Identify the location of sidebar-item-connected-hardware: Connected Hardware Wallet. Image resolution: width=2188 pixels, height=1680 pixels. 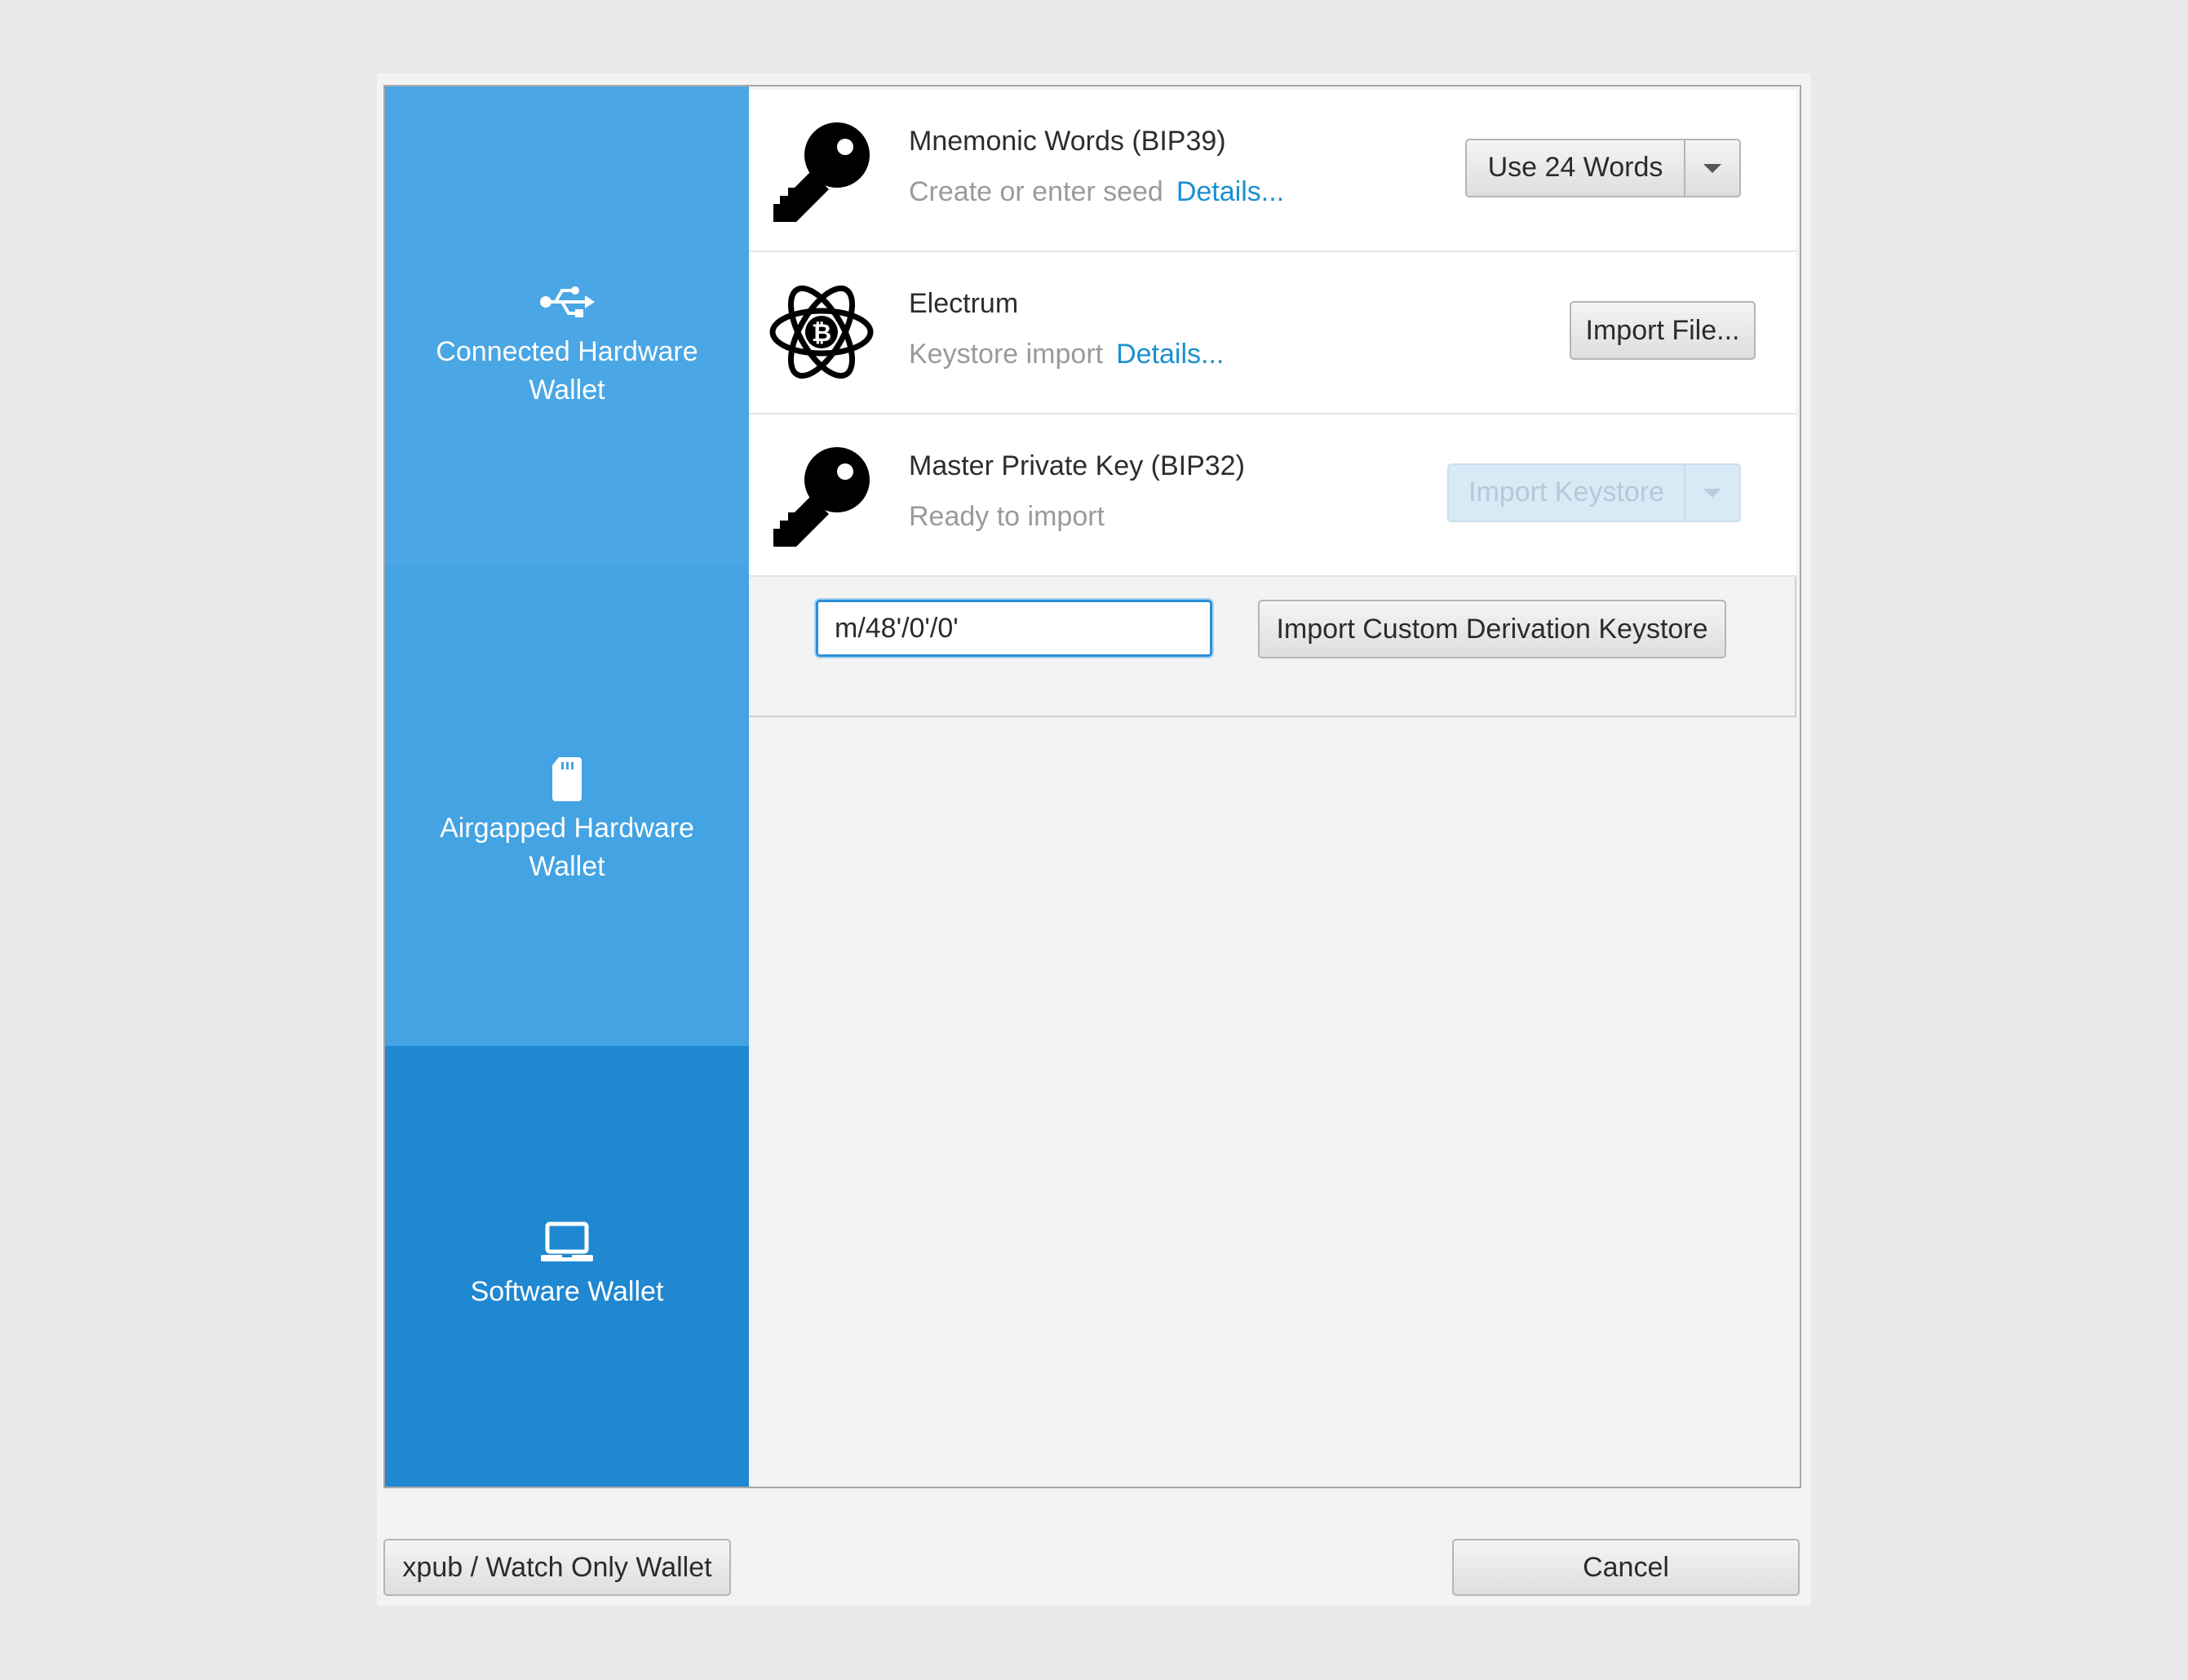
(567, 326).